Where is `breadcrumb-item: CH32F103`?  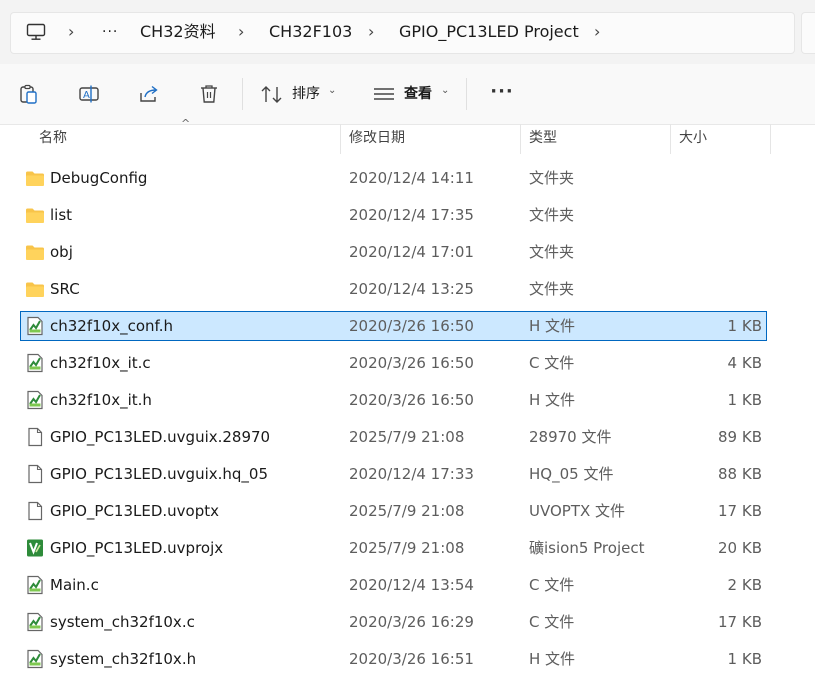
breadcrumb-item: CH32F103 is located at coordinates (310, 32).